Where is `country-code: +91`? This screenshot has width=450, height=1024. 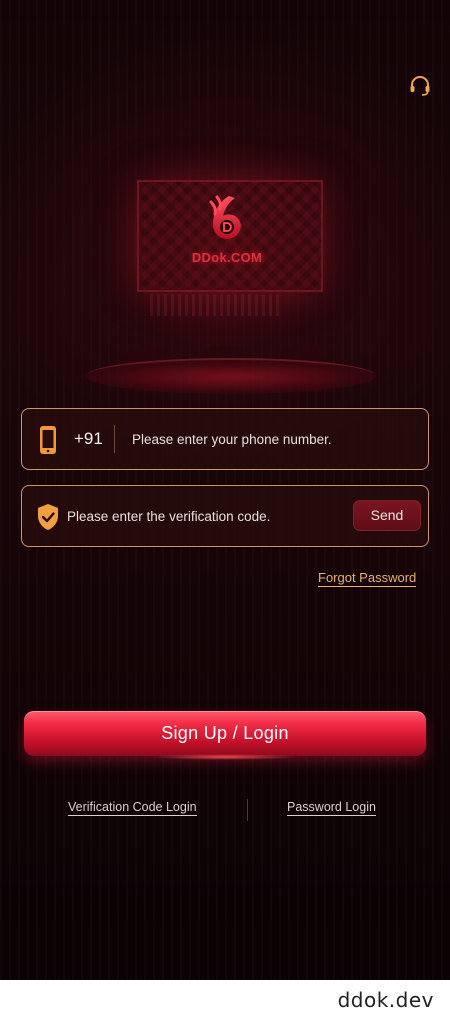 country-code: +91 is located at coordinates (88, 439).